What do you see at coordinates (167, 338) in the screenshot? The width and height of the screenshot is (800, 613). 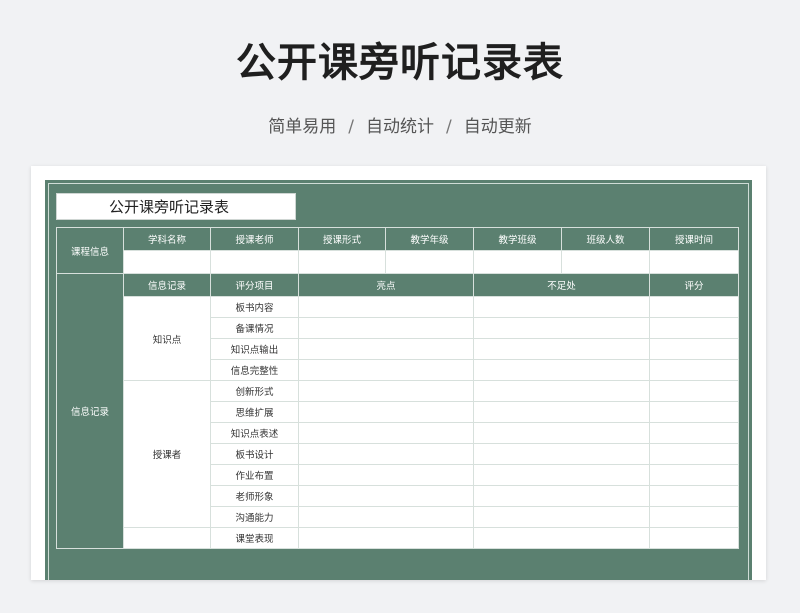 I see `group-knowledge: 知识点` at bounding box center [167, 338].